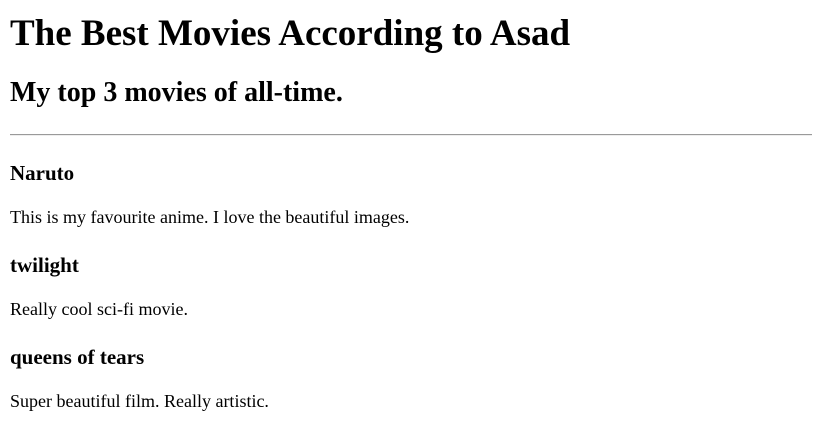 This screenshot has width=822, height=431. What do you see at coordinates (99, 309) in the screenshot?
I see `movie-description: Really cool sci-fi movie.` at bounding box center [99, 309].